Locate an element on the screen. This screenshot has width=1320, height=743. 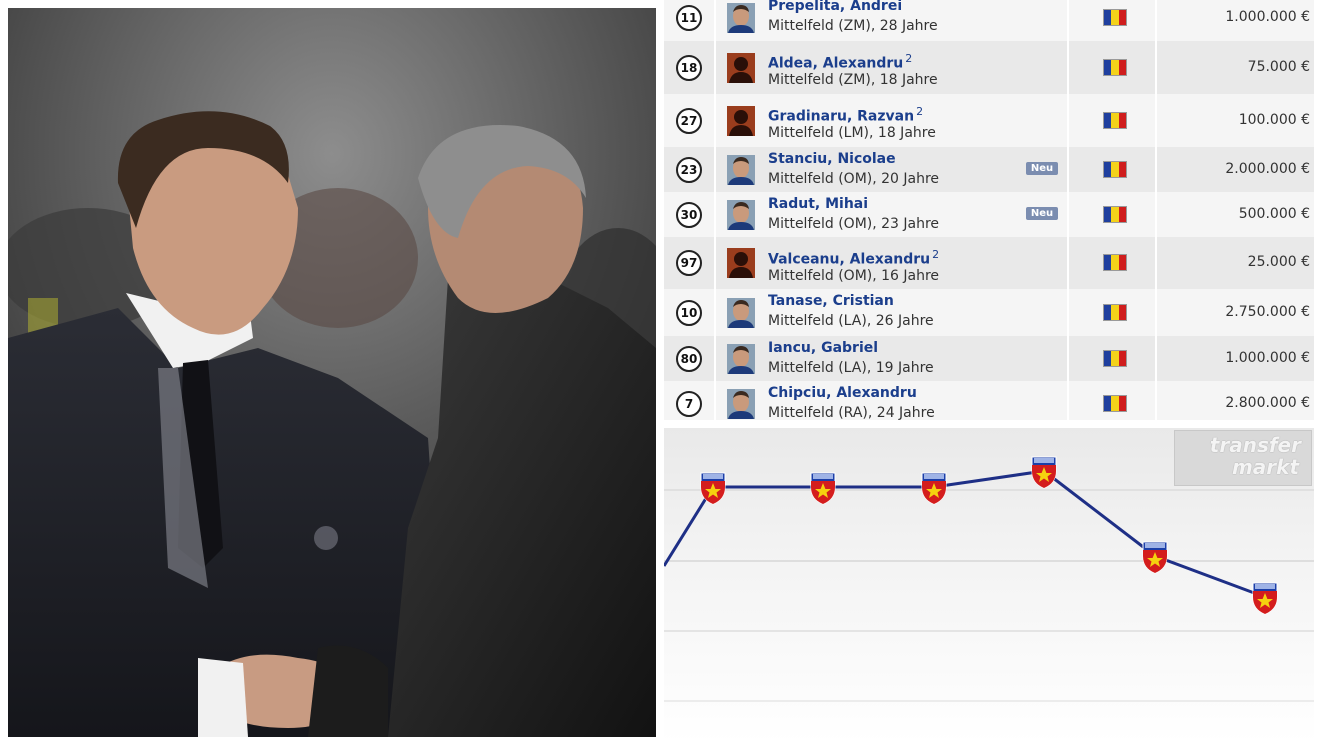
shirt-number: 27 is located at coordinates (689, 120).